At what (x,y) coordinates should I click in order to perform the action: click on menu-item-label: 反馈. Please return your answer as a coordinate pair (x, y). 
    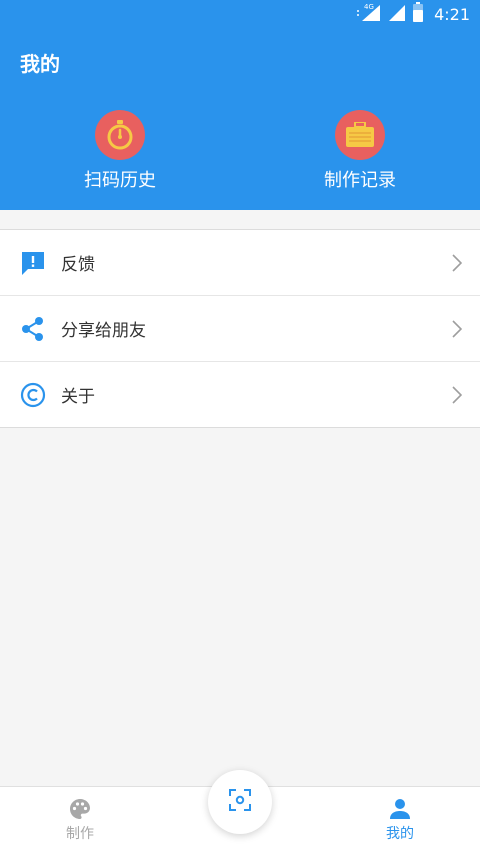
    Looking at the image, I should click on (78, 265).